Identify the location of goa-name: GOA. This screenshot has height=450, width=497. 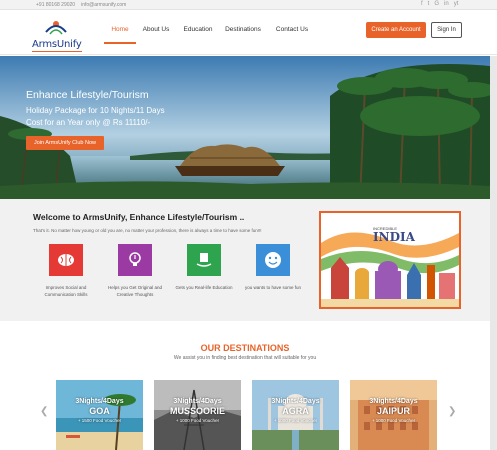
(99, 411).